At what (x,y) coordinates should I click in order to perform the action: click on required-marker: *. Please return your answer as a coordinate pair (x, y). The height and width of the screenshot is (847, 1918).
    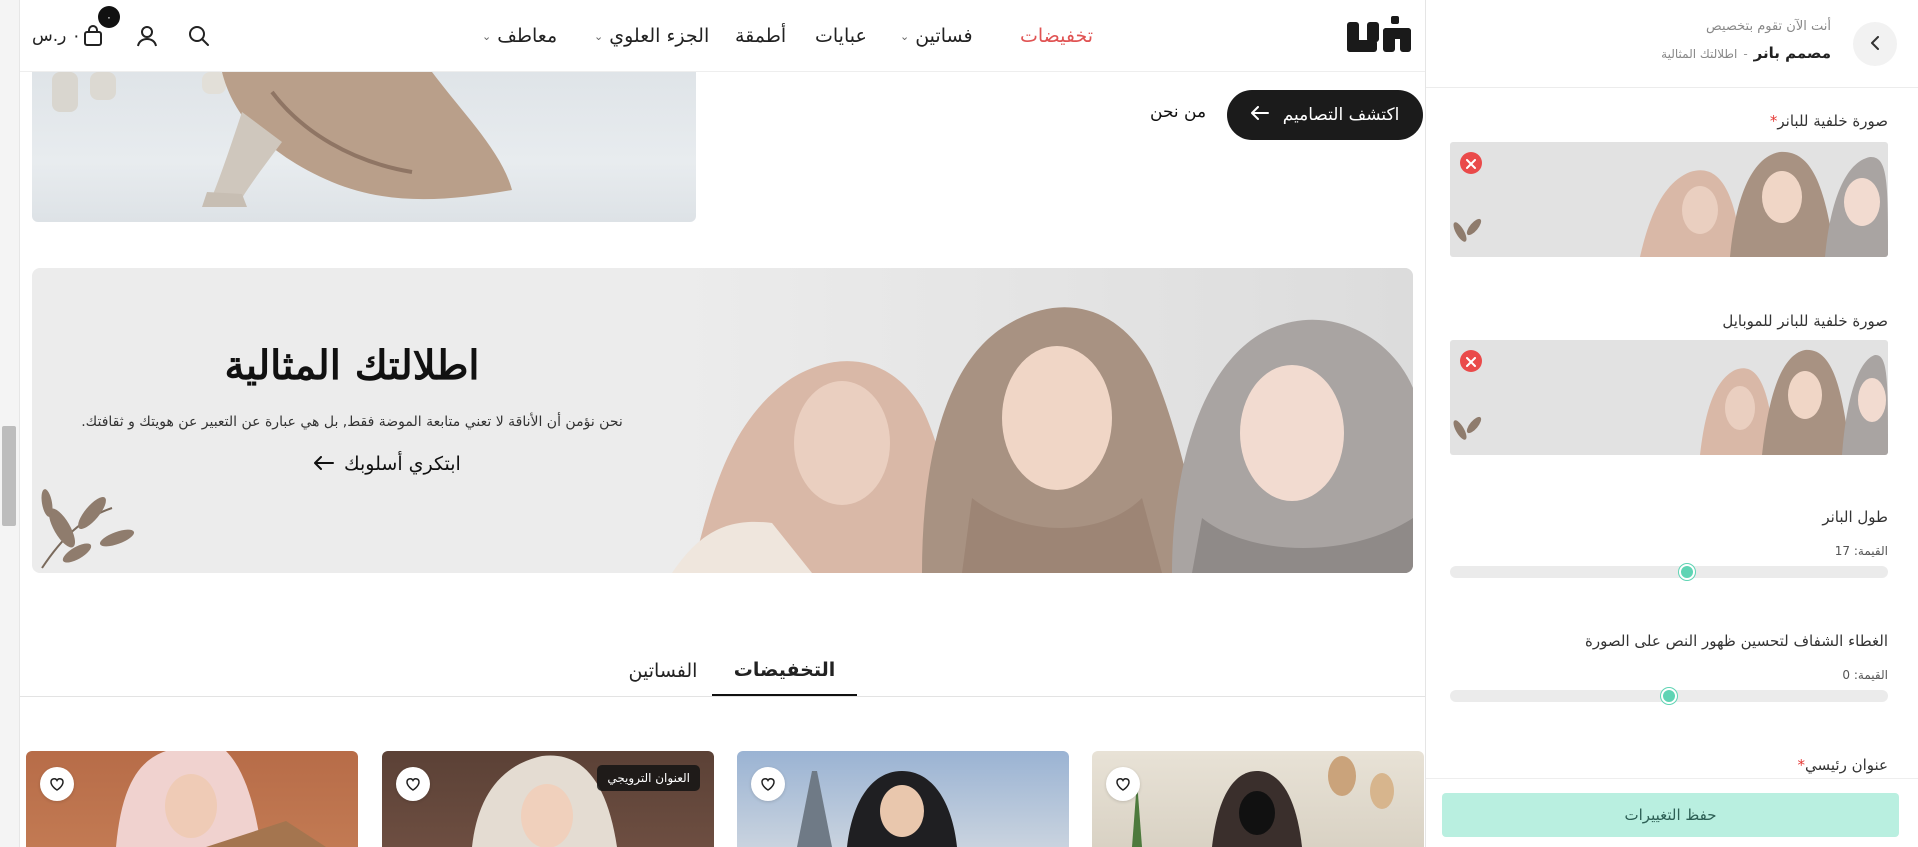
    Looking at the image, I should click on (1801, 765).